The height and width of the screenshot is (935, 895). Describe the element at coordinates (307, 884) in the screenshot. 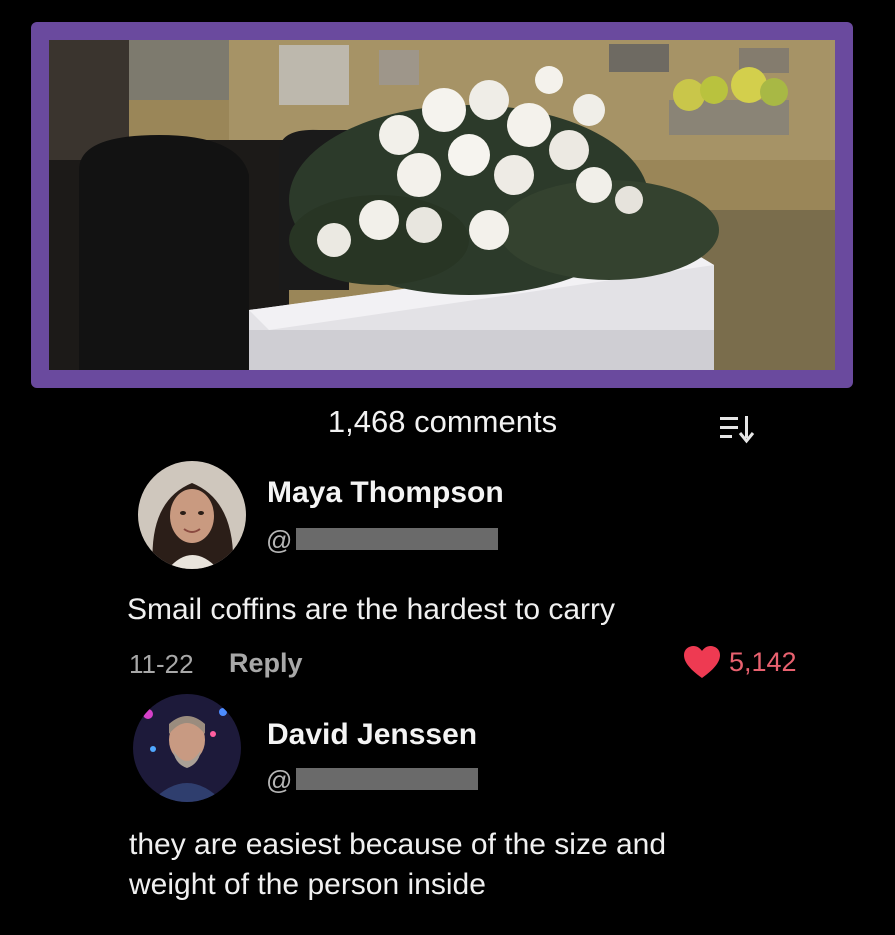

I see `comment-text: weight of the person inside` at that location.